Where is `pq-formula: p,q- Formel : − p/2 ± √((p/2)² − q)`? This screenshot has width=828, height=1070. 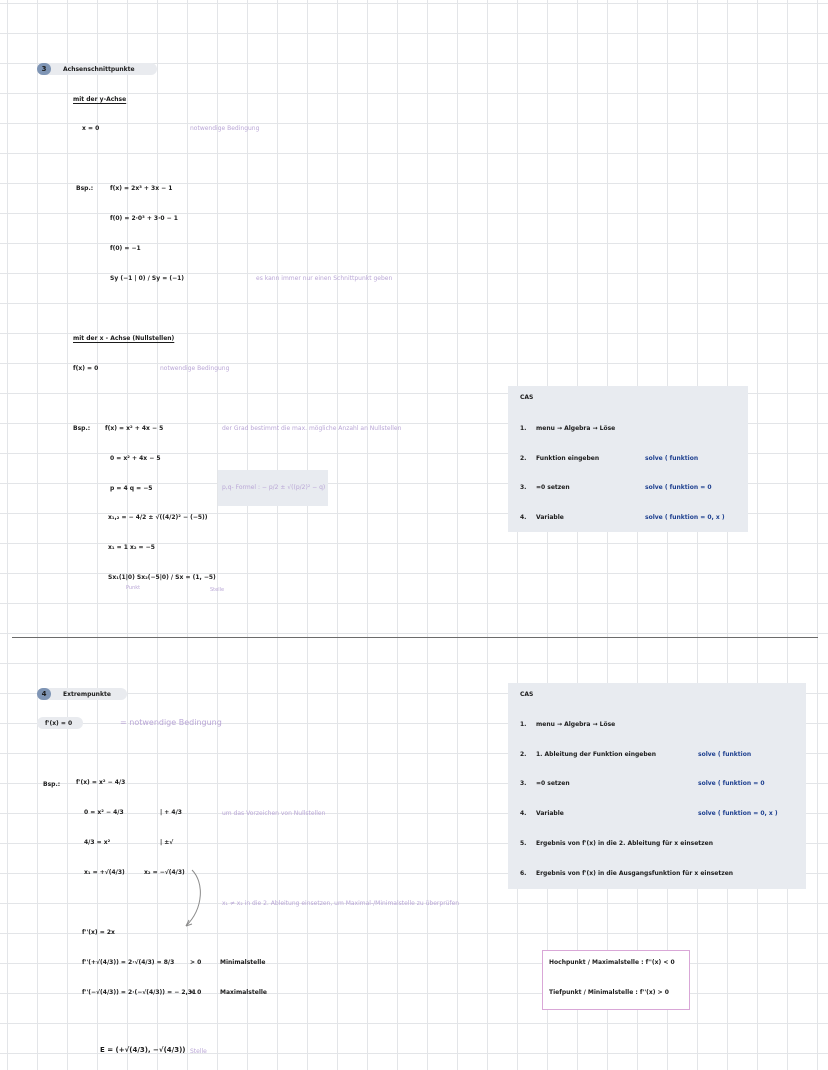 pq-formula: p,q- Formel : − p/2 ± √((p/2)² − q) is located at coordinates (274, 487).